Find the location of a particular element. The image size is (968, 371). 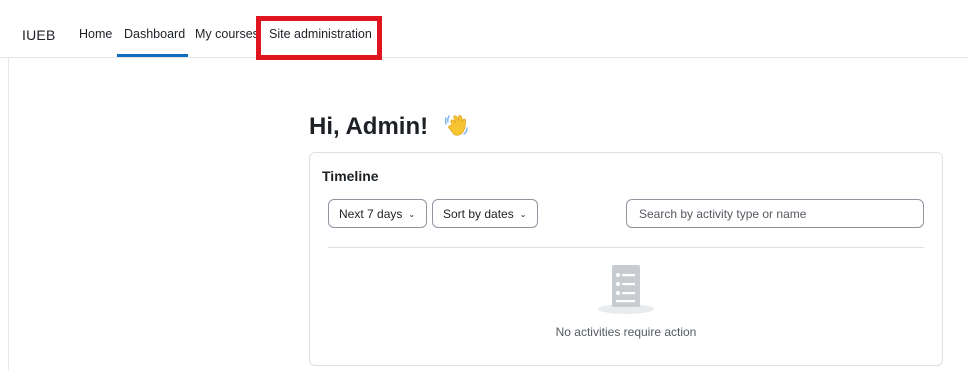

timeline-day-filter-dropdown: Next 7 days ⌄ is located at coordinates (377, 213).